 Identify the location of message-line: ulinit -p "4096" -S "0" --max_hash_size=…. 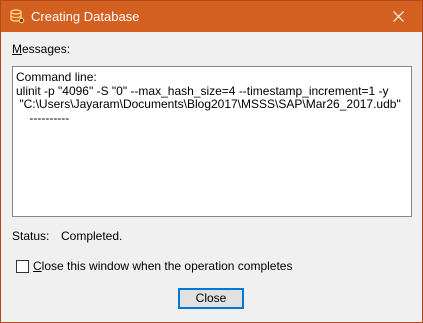
(202, 90).